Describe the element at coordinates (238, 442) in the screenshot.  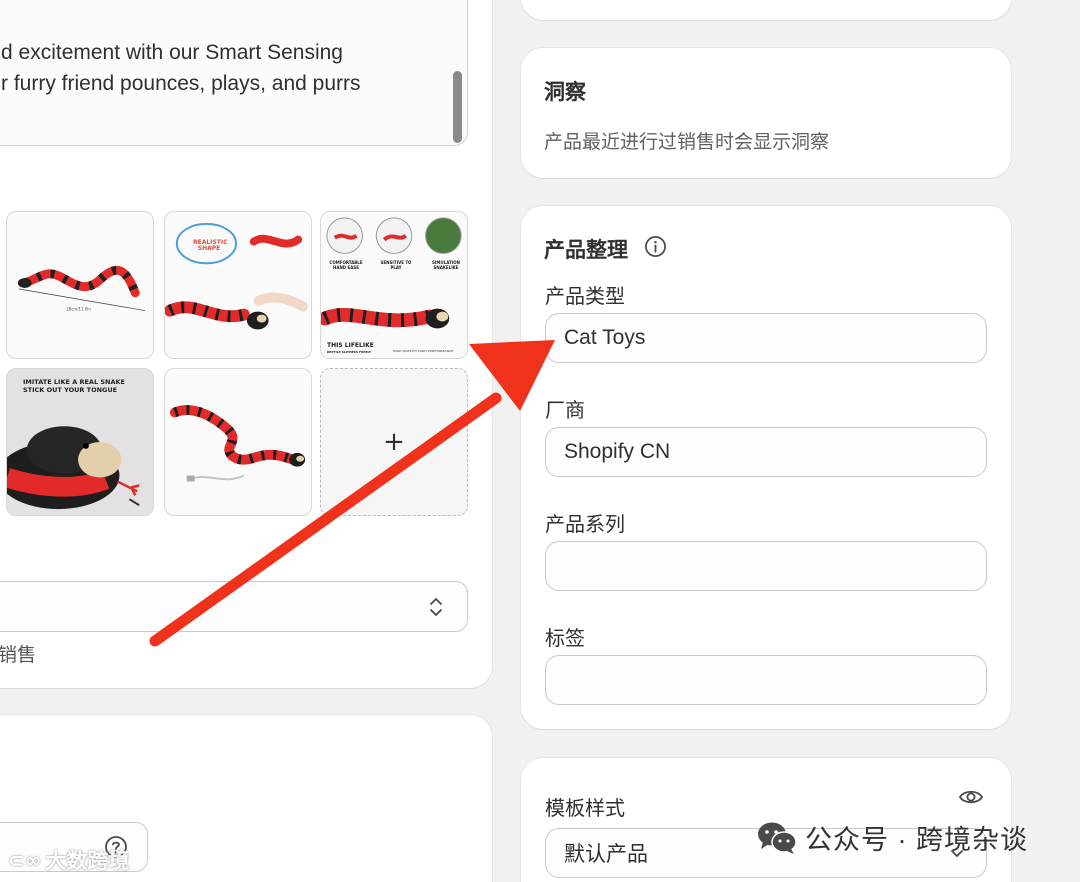
I see `media-thumb-snake-usb` at that location.